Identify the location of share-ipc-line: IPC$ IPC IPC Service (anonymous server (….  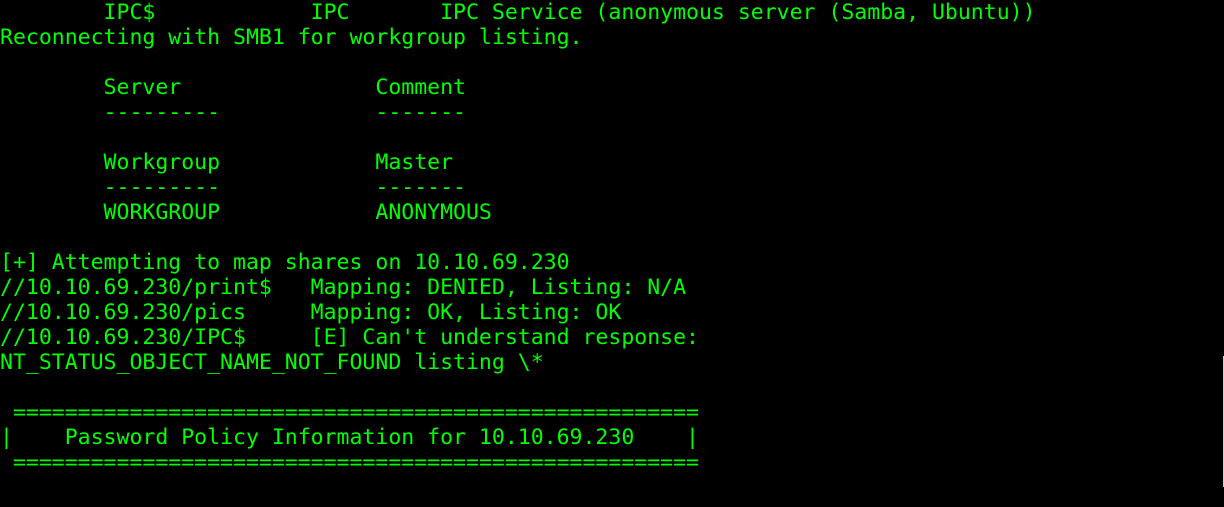
(518, 12).